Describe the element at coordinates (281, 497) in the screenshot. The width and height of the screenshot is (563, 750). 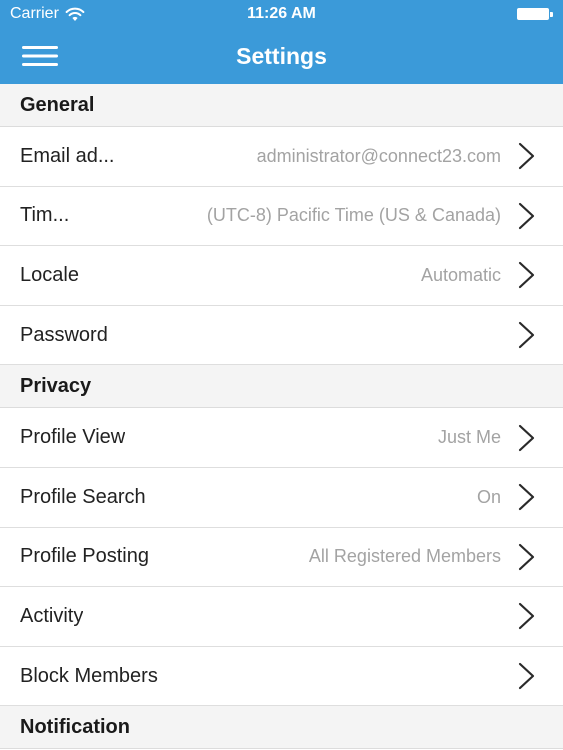
I see `settings-row-profile-search: Profile Search On` at that location.